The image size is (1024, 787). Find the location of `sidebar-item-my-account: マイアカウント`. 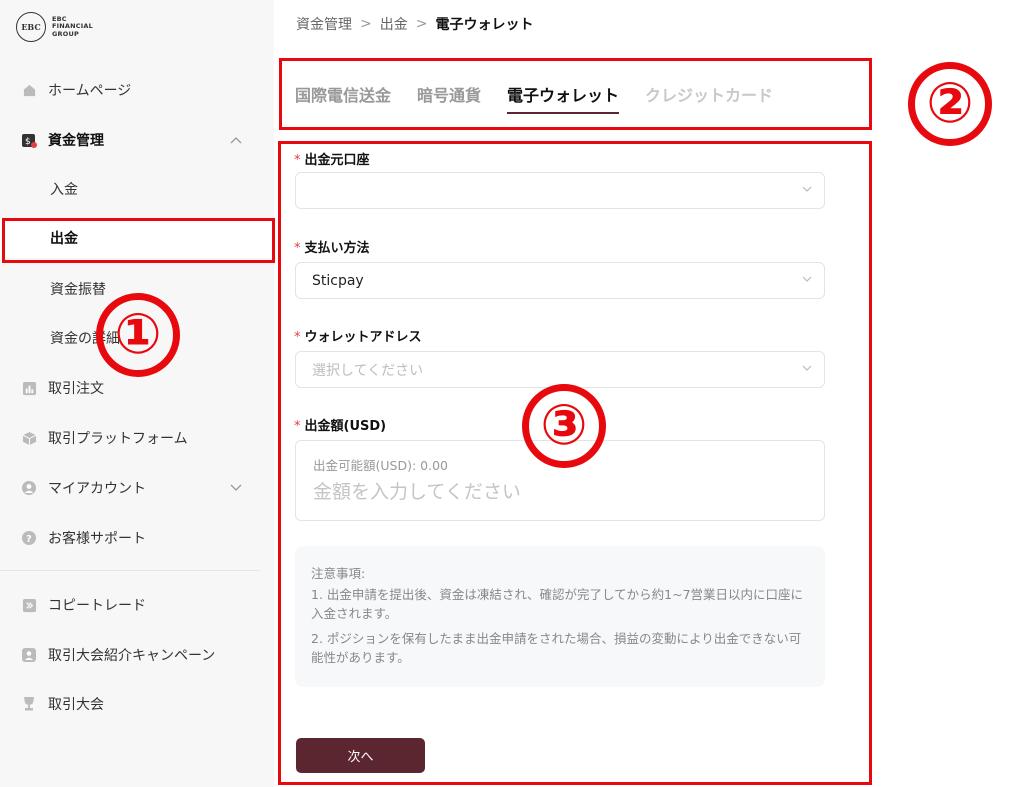

sidebar-item-my-account: マイアカウント is located at coordinates (137, 488).